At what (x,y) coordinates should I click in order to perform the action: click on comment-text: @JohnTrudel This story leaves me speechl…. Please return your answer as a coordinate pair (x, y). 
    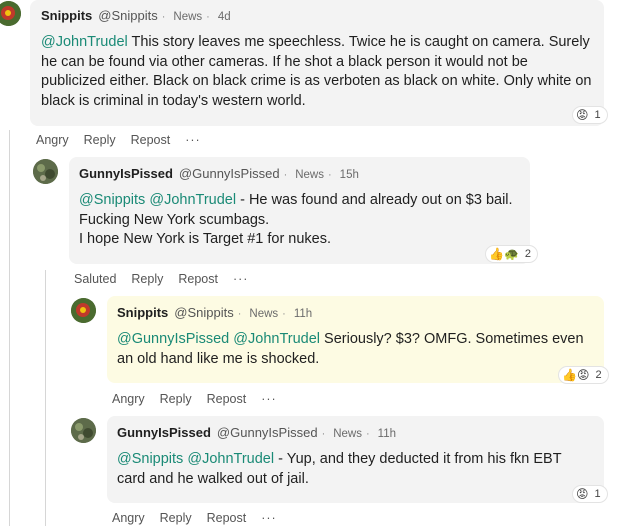
    Looking at the image, I should click on (316, 71).